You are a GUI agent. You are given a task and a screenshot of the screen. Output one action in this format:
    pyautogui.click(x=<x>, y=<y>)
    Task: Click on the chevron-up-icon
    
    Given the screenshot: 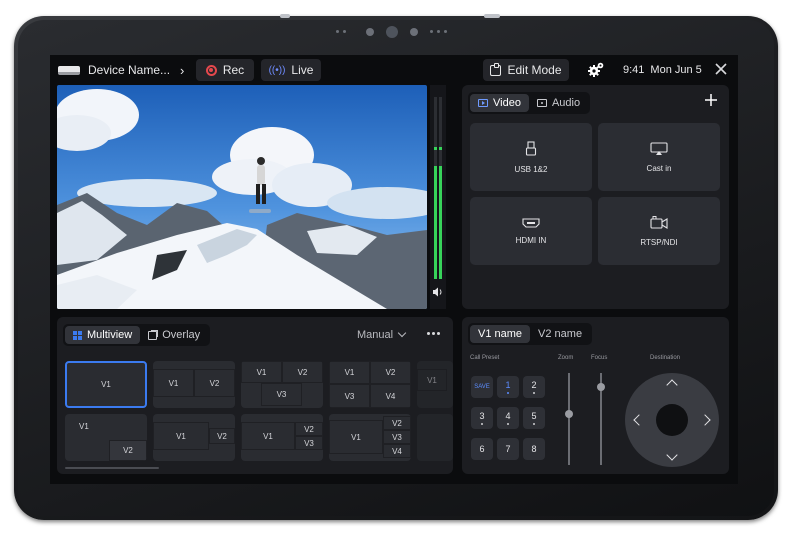 What is the action you would take?
    pyautogui.click(x=672, y=385)
    